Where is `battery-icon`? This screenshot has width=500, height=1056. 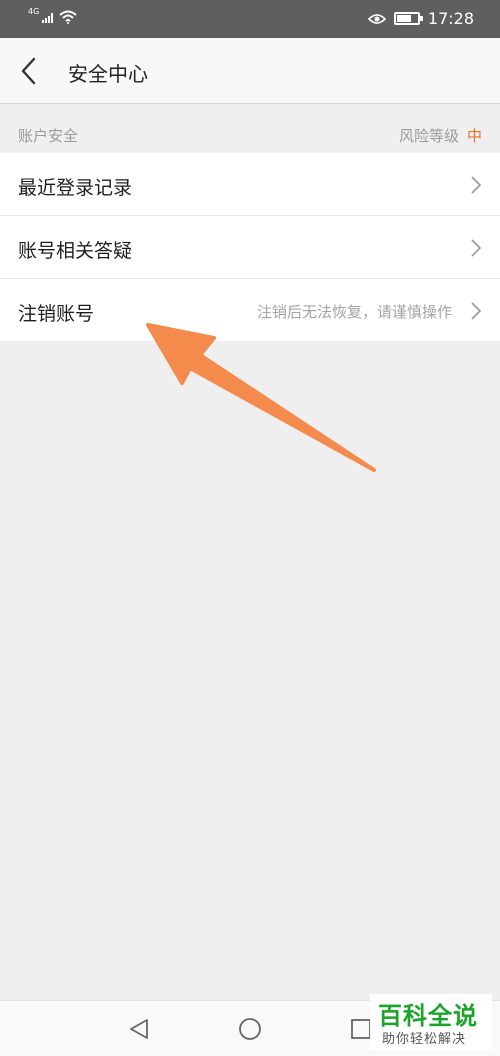
battery-icon is located at coordinates (408, 18).